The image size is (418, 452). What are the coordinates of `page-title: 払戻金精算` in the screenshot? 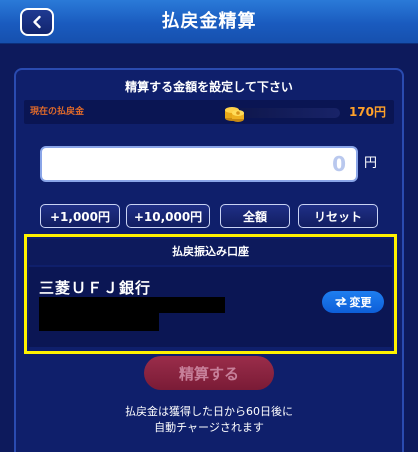 It's located at (209, 21).